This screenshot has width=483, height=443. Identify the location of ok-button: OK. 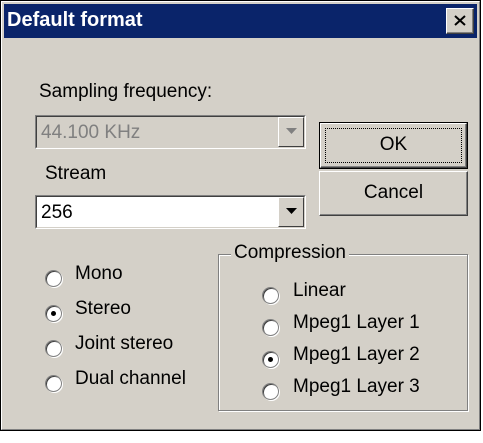
(393, 145).